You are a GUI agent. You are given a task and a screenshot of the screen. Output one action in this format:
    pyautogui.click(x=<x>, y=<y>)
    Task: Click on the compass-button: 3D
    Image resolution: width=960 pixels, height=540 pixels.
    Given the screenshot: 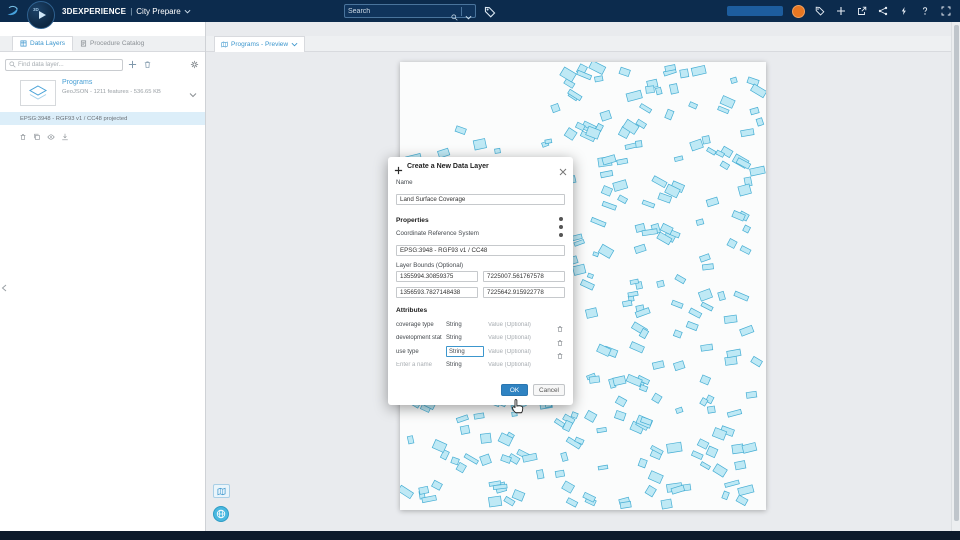 What is the action you would take?
    pyautogui.click(x=41, y=15)
    